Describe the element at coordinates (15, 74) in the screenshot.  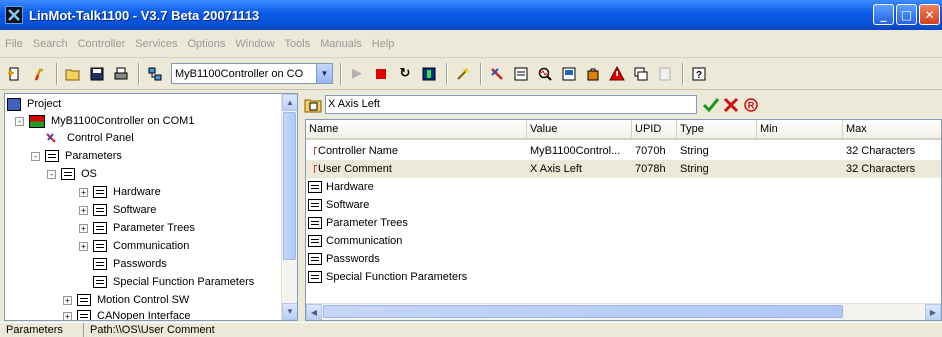
I see `new-project-icon` at that location.